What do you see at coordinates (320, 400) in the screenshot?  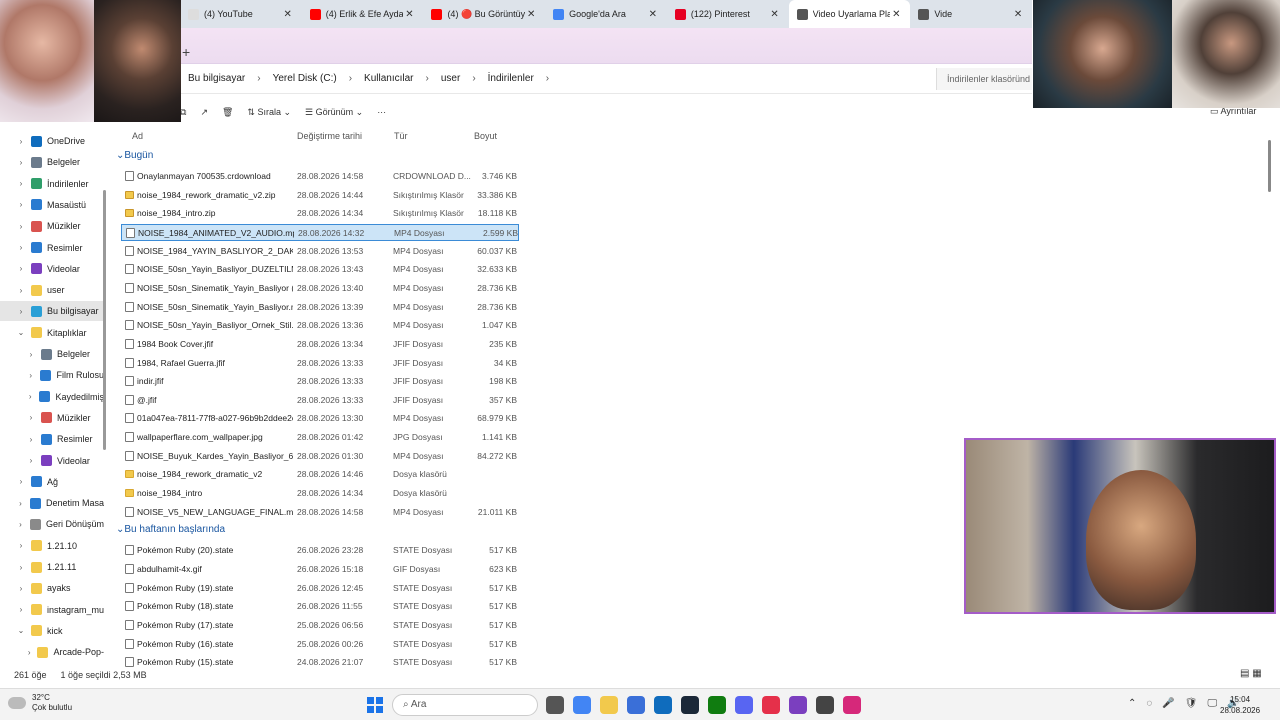 I see `file-row: @.jfif 28.08.2026 13:33 JFIF Dosyası 357 KB` at bounding box center [320, 400].